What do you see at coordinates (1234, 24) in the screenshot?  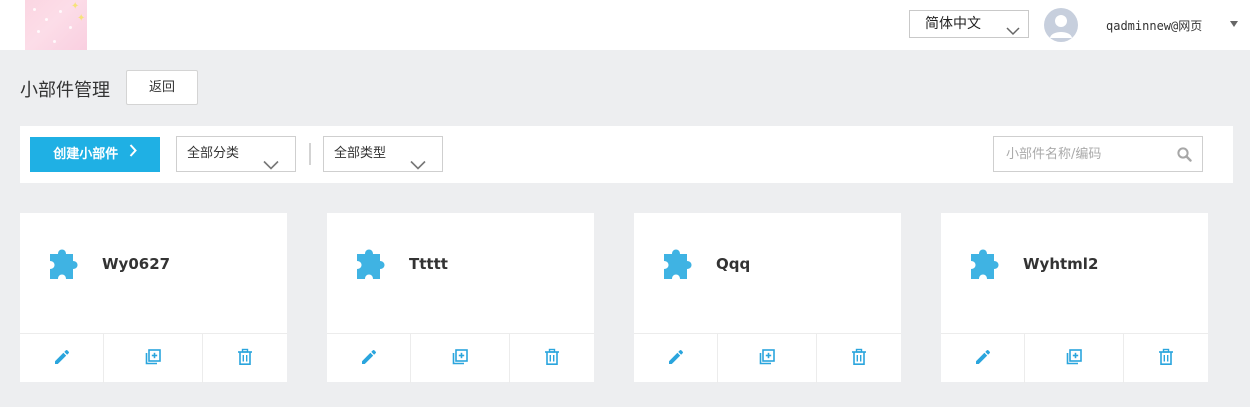 I see `caret-down-icon` at bounding box center [1234, 24].